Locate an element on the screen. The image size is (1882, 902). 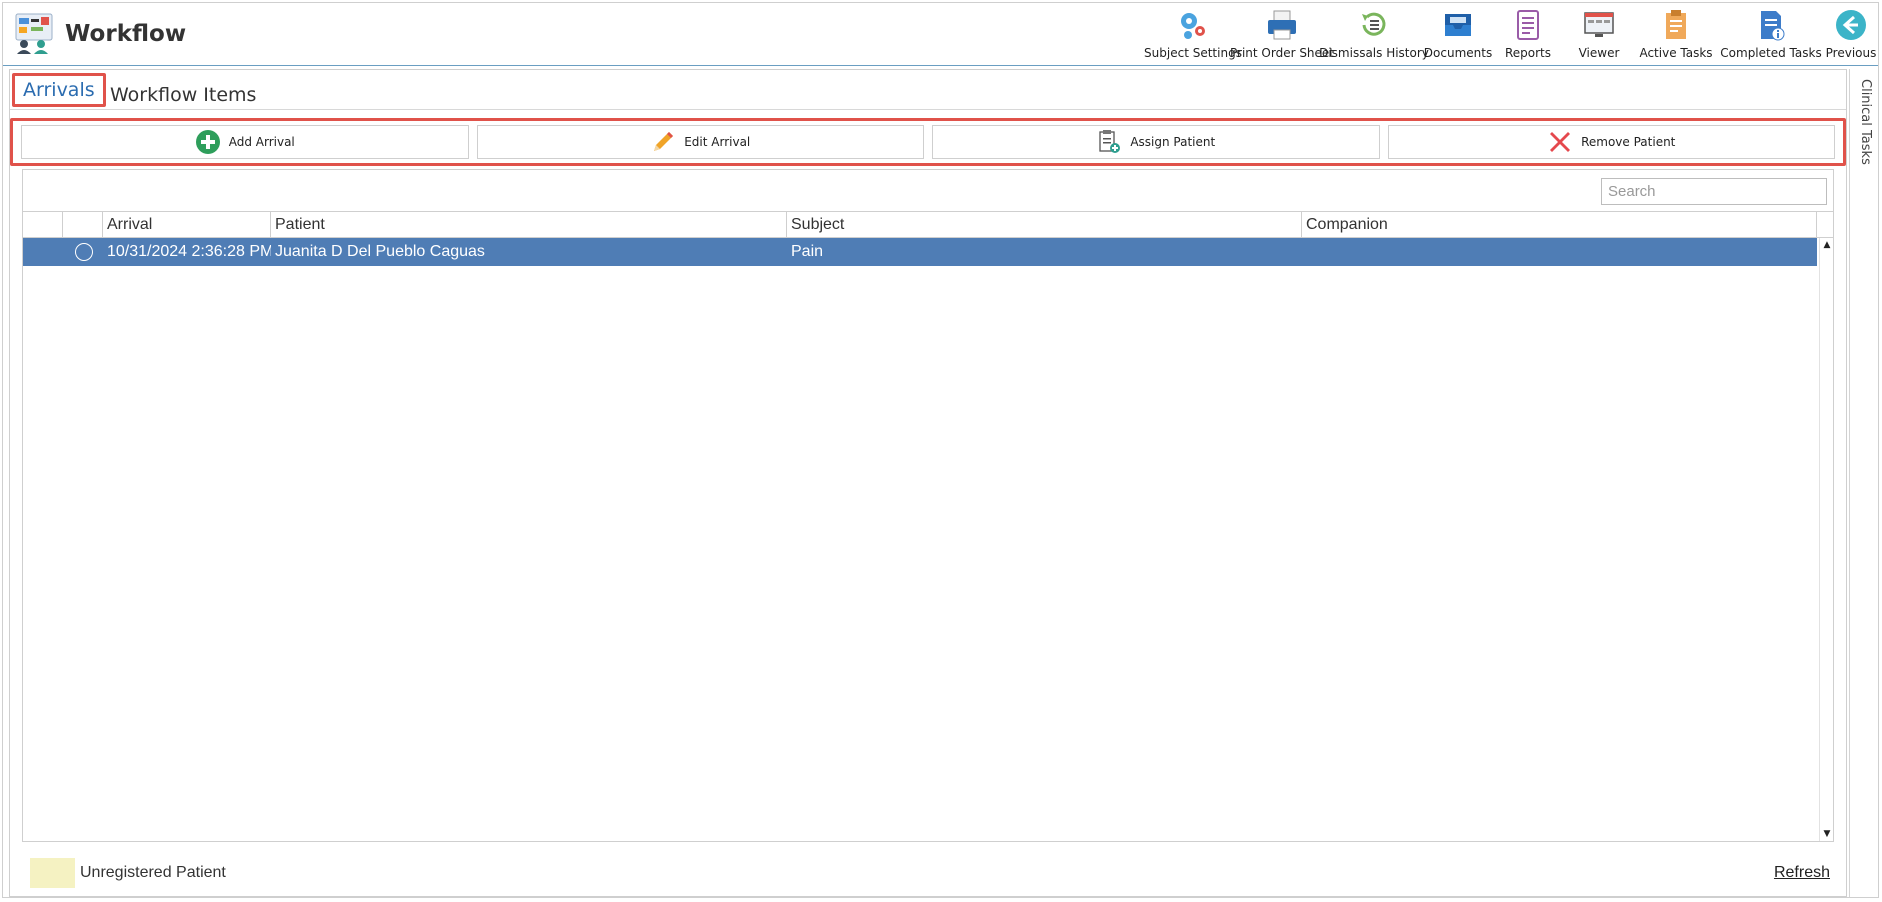
pencil-icon is located at coordinates (664, 141).